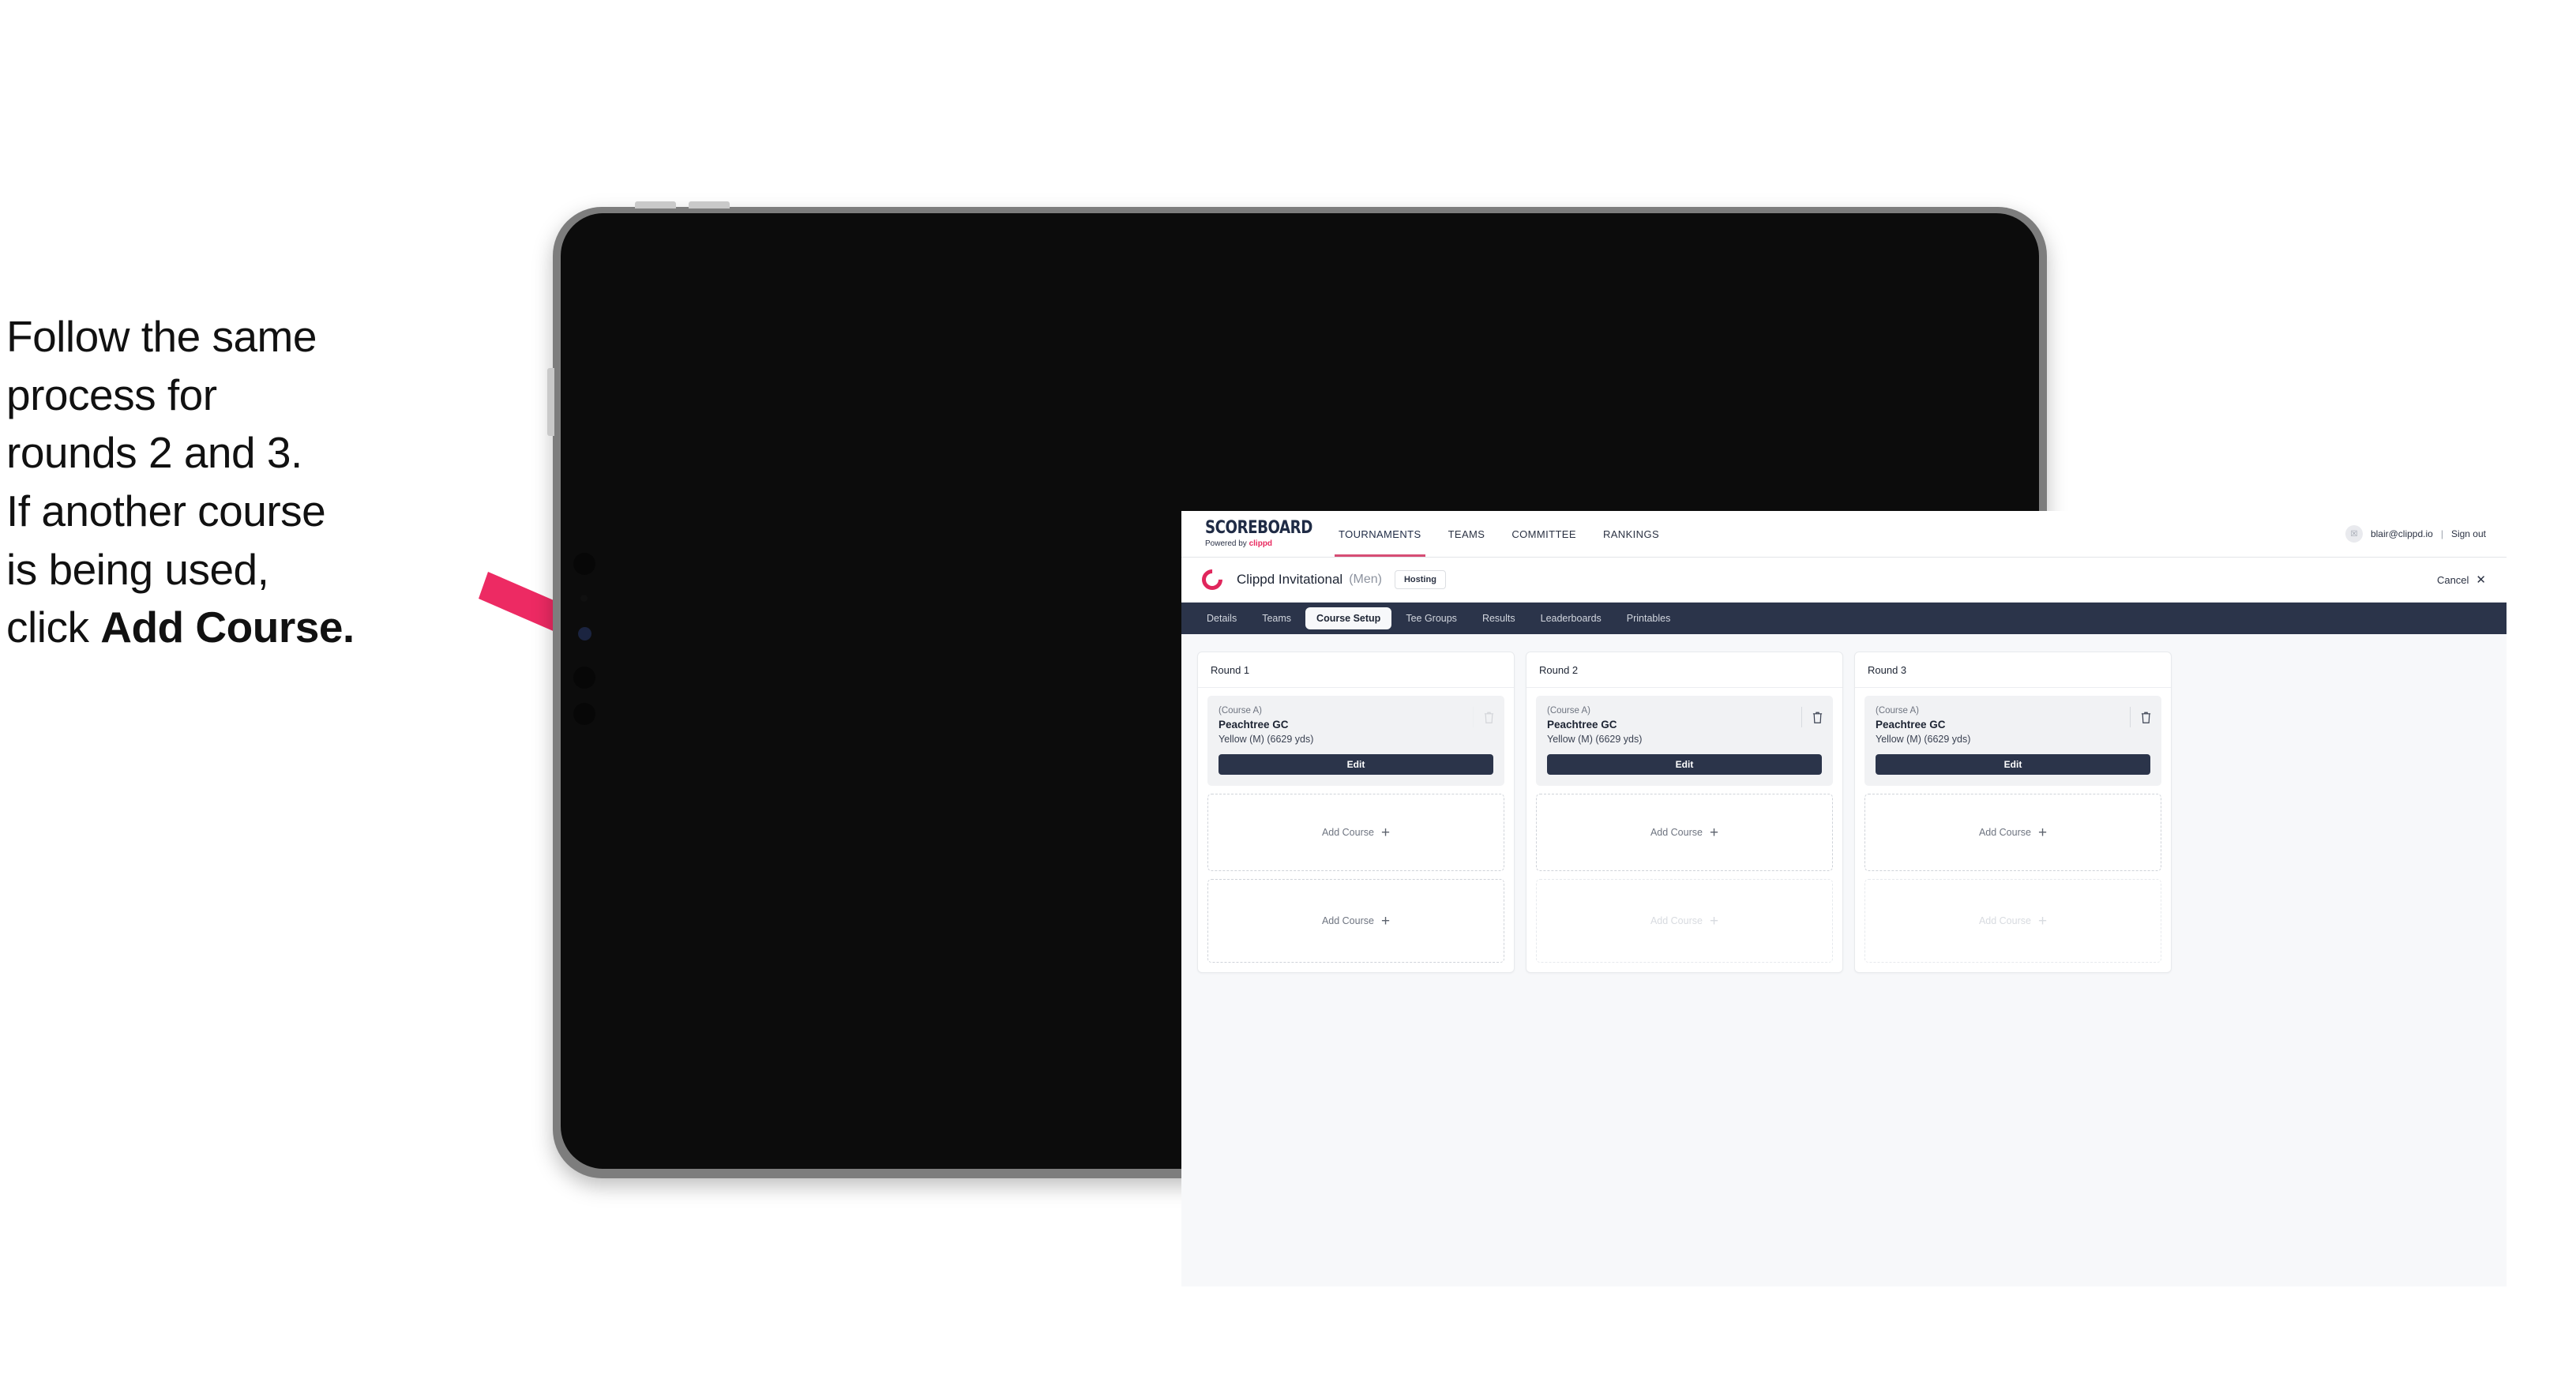 The height and width of the screenshot is (1386, 2576). Describe the element at coordinates (161, 336) in the screenshot. I see `caption-line-1: Follow the same` at that location.